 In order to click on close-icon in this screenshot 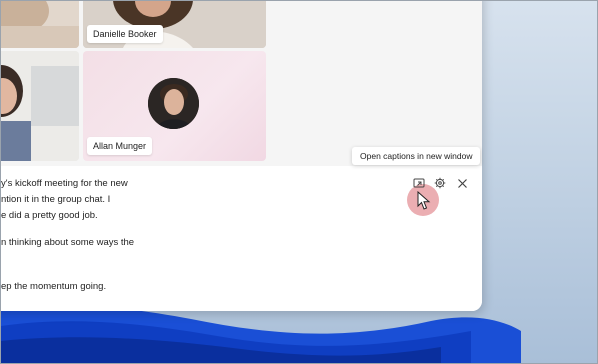, I will do `click(462, 183)`.